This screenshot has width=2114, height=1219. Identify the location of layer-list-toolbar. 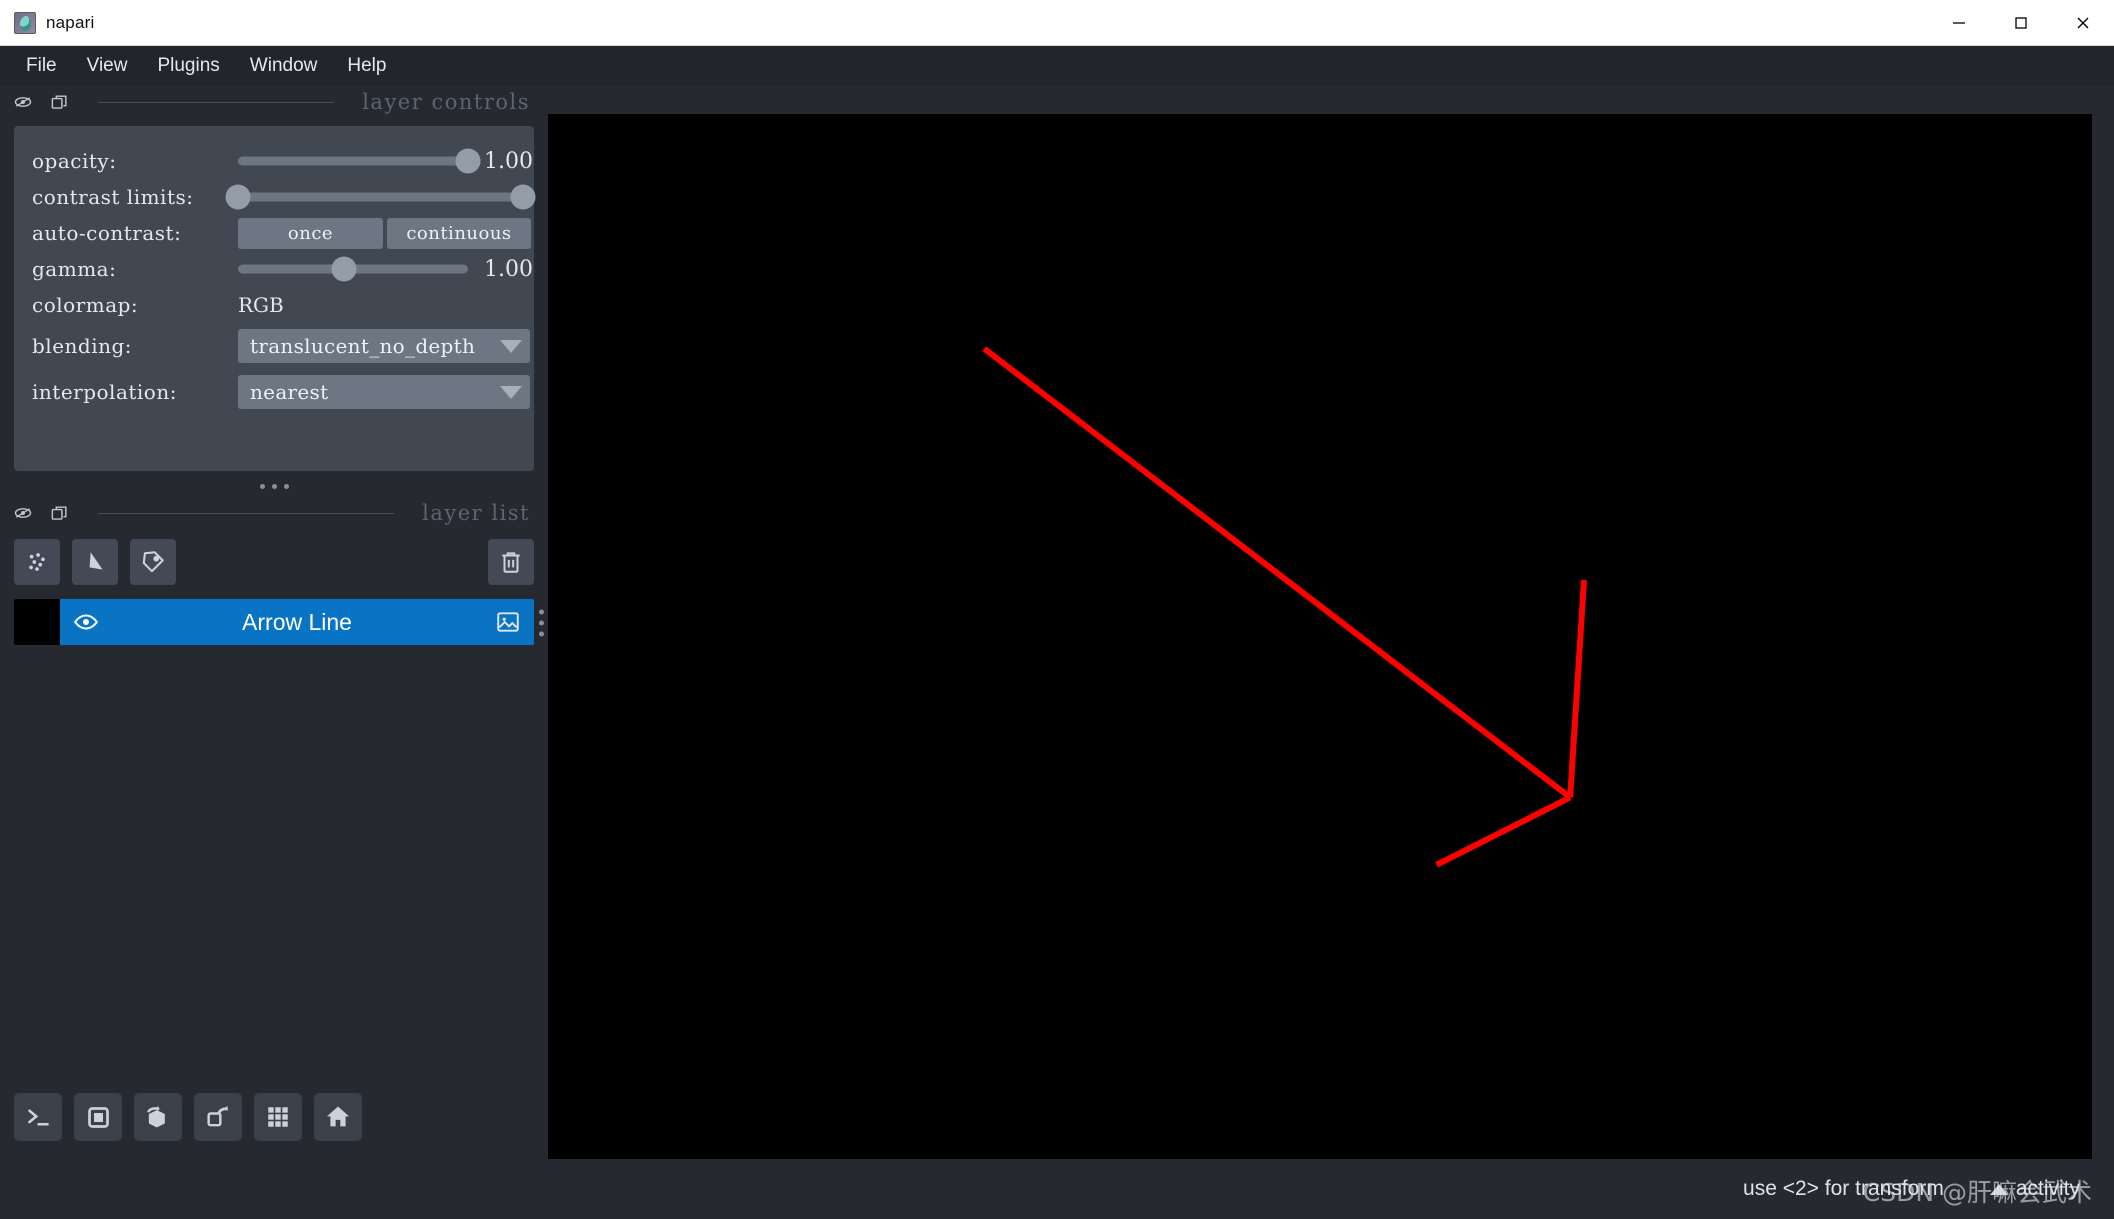
(274, 557).